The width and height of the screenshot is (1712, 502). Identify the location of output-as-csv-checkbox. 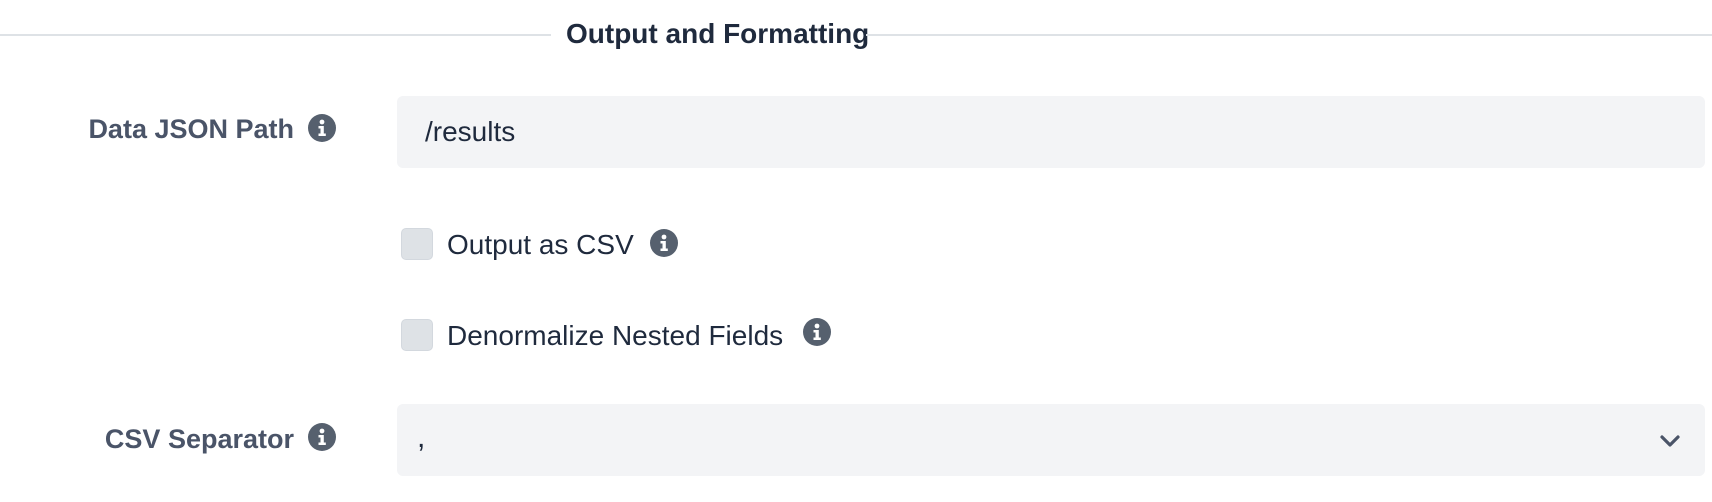
(417, 244).